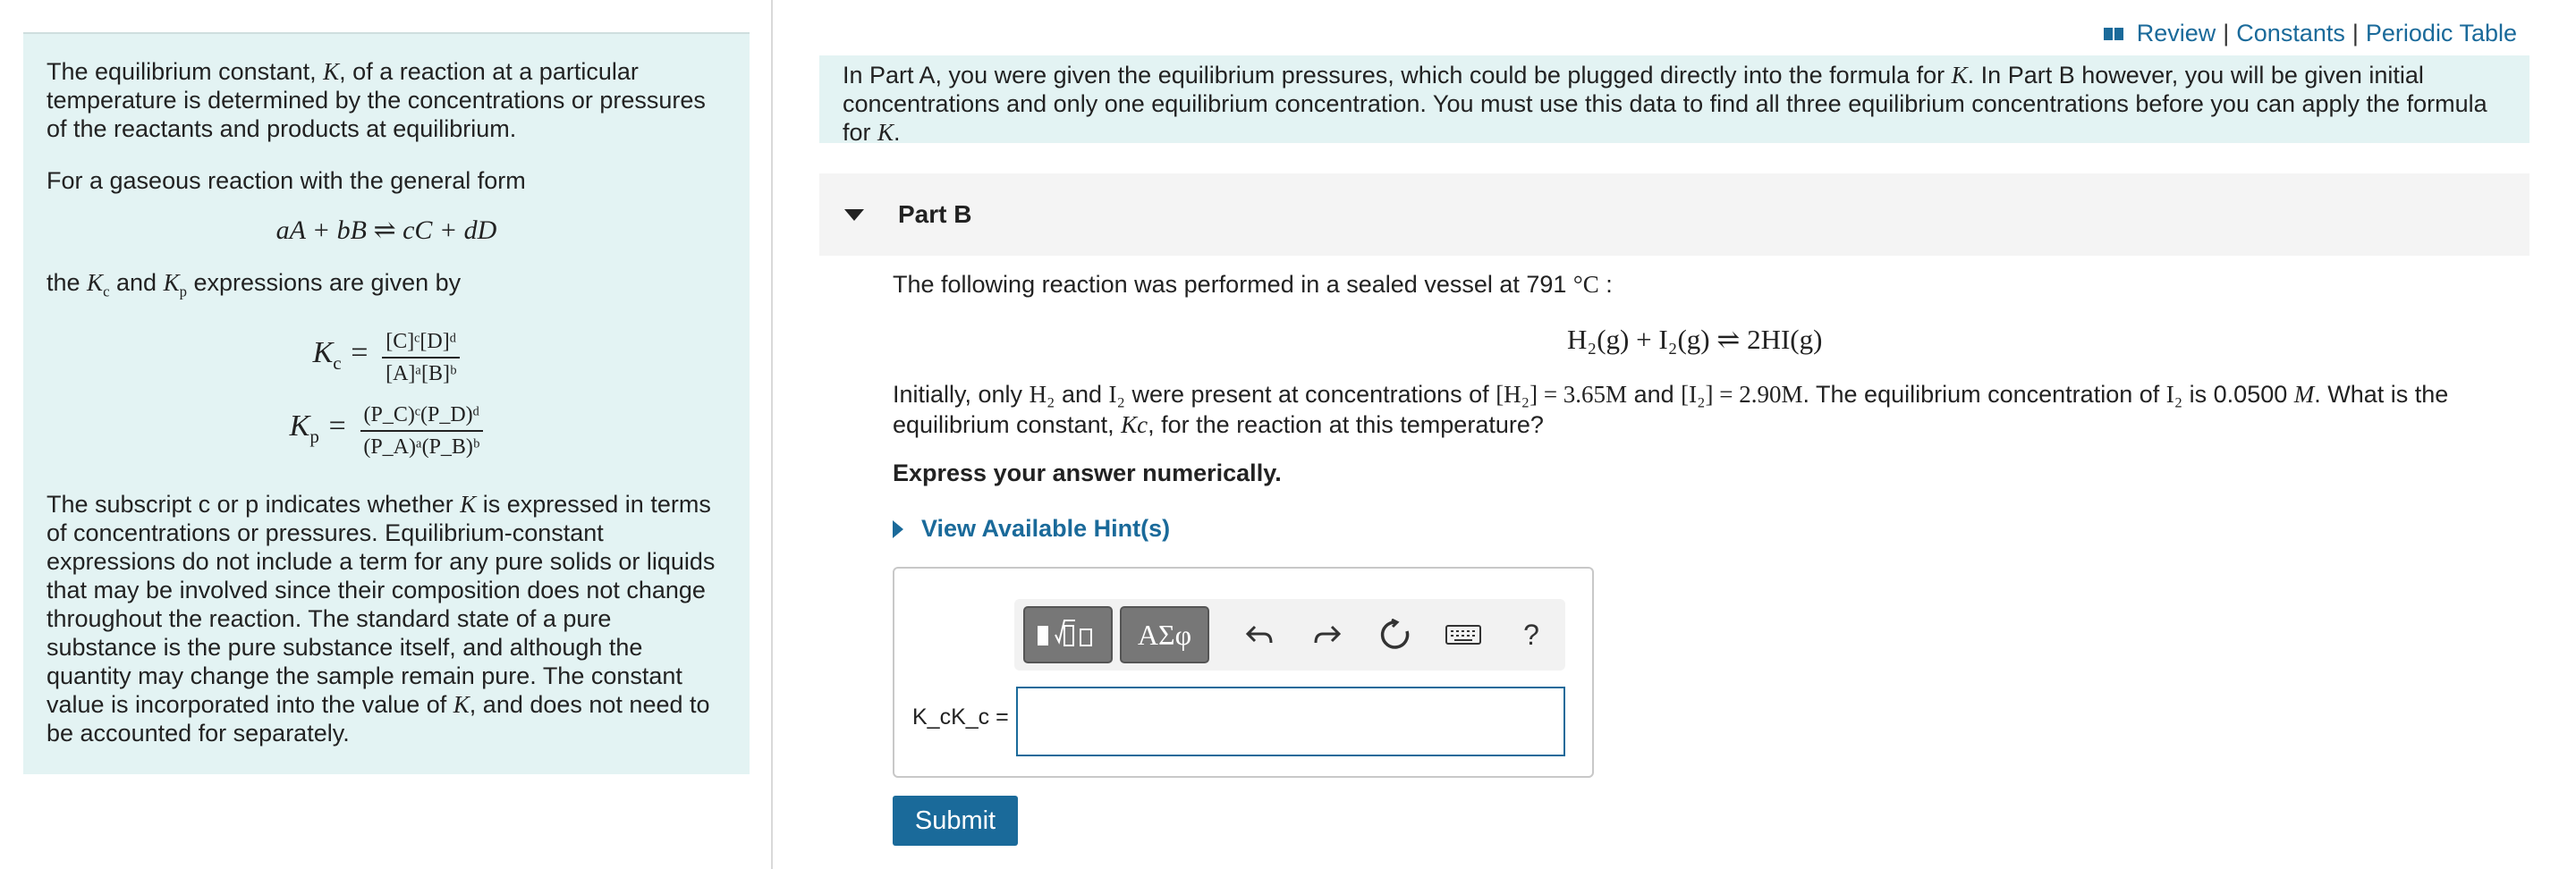  What do you see at coordinates (1395, 634) in the screenshot?
I see `reset-icon` at bounding box center [1395, 634].